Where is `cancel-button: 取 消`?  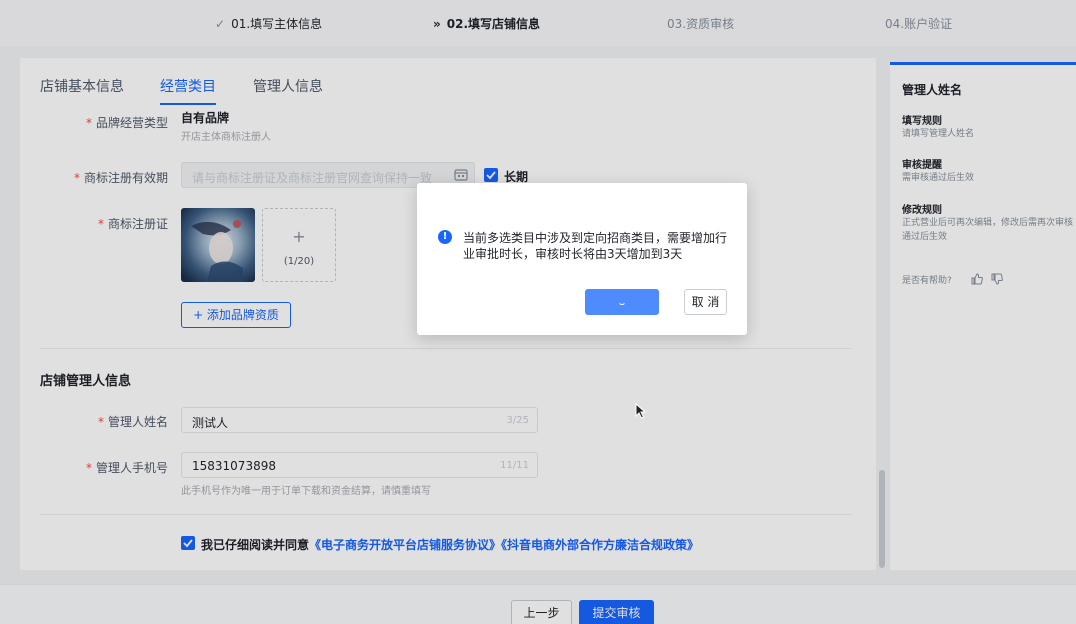
cancel-button: 取 消 is located at coordinates (705, 302).